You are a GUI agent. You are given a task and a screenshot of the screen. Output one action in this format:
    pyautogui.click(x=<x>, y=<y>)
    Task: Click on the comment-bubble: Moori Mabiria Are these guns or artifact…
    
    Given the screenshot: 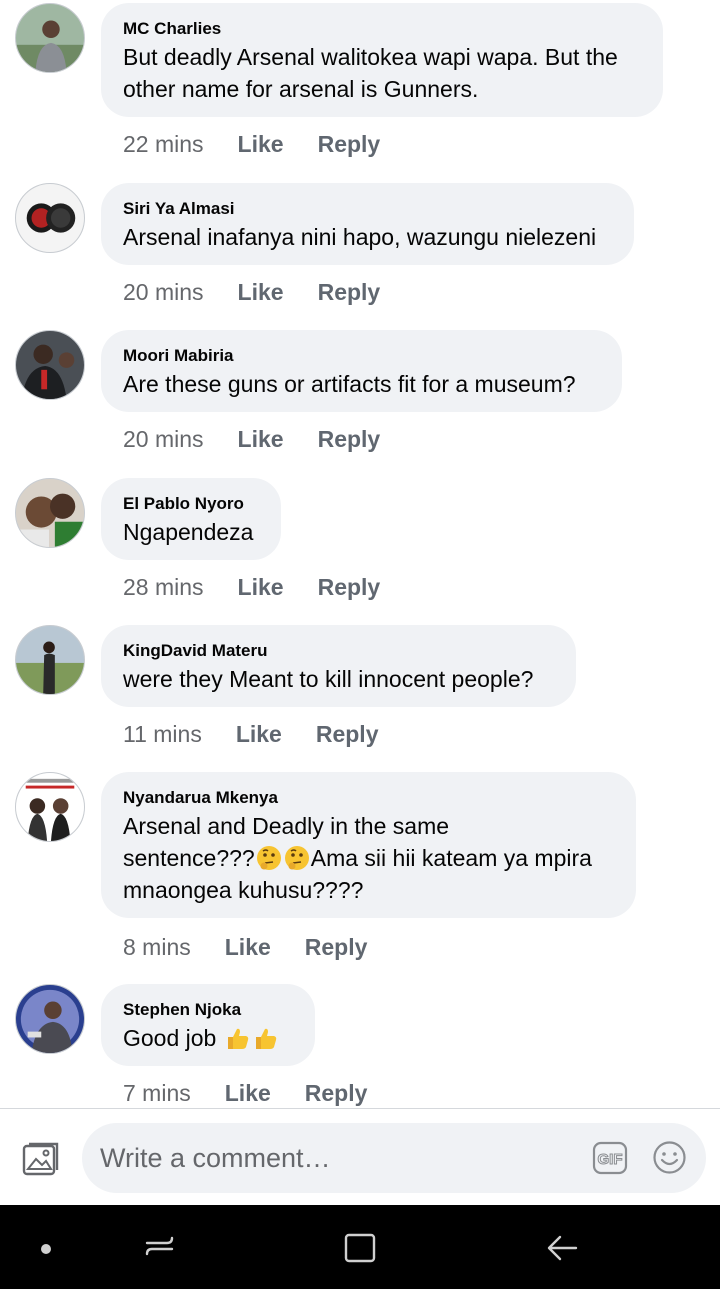 What is the action you would take?
    pyautogui.click(x=361, y=371)
    